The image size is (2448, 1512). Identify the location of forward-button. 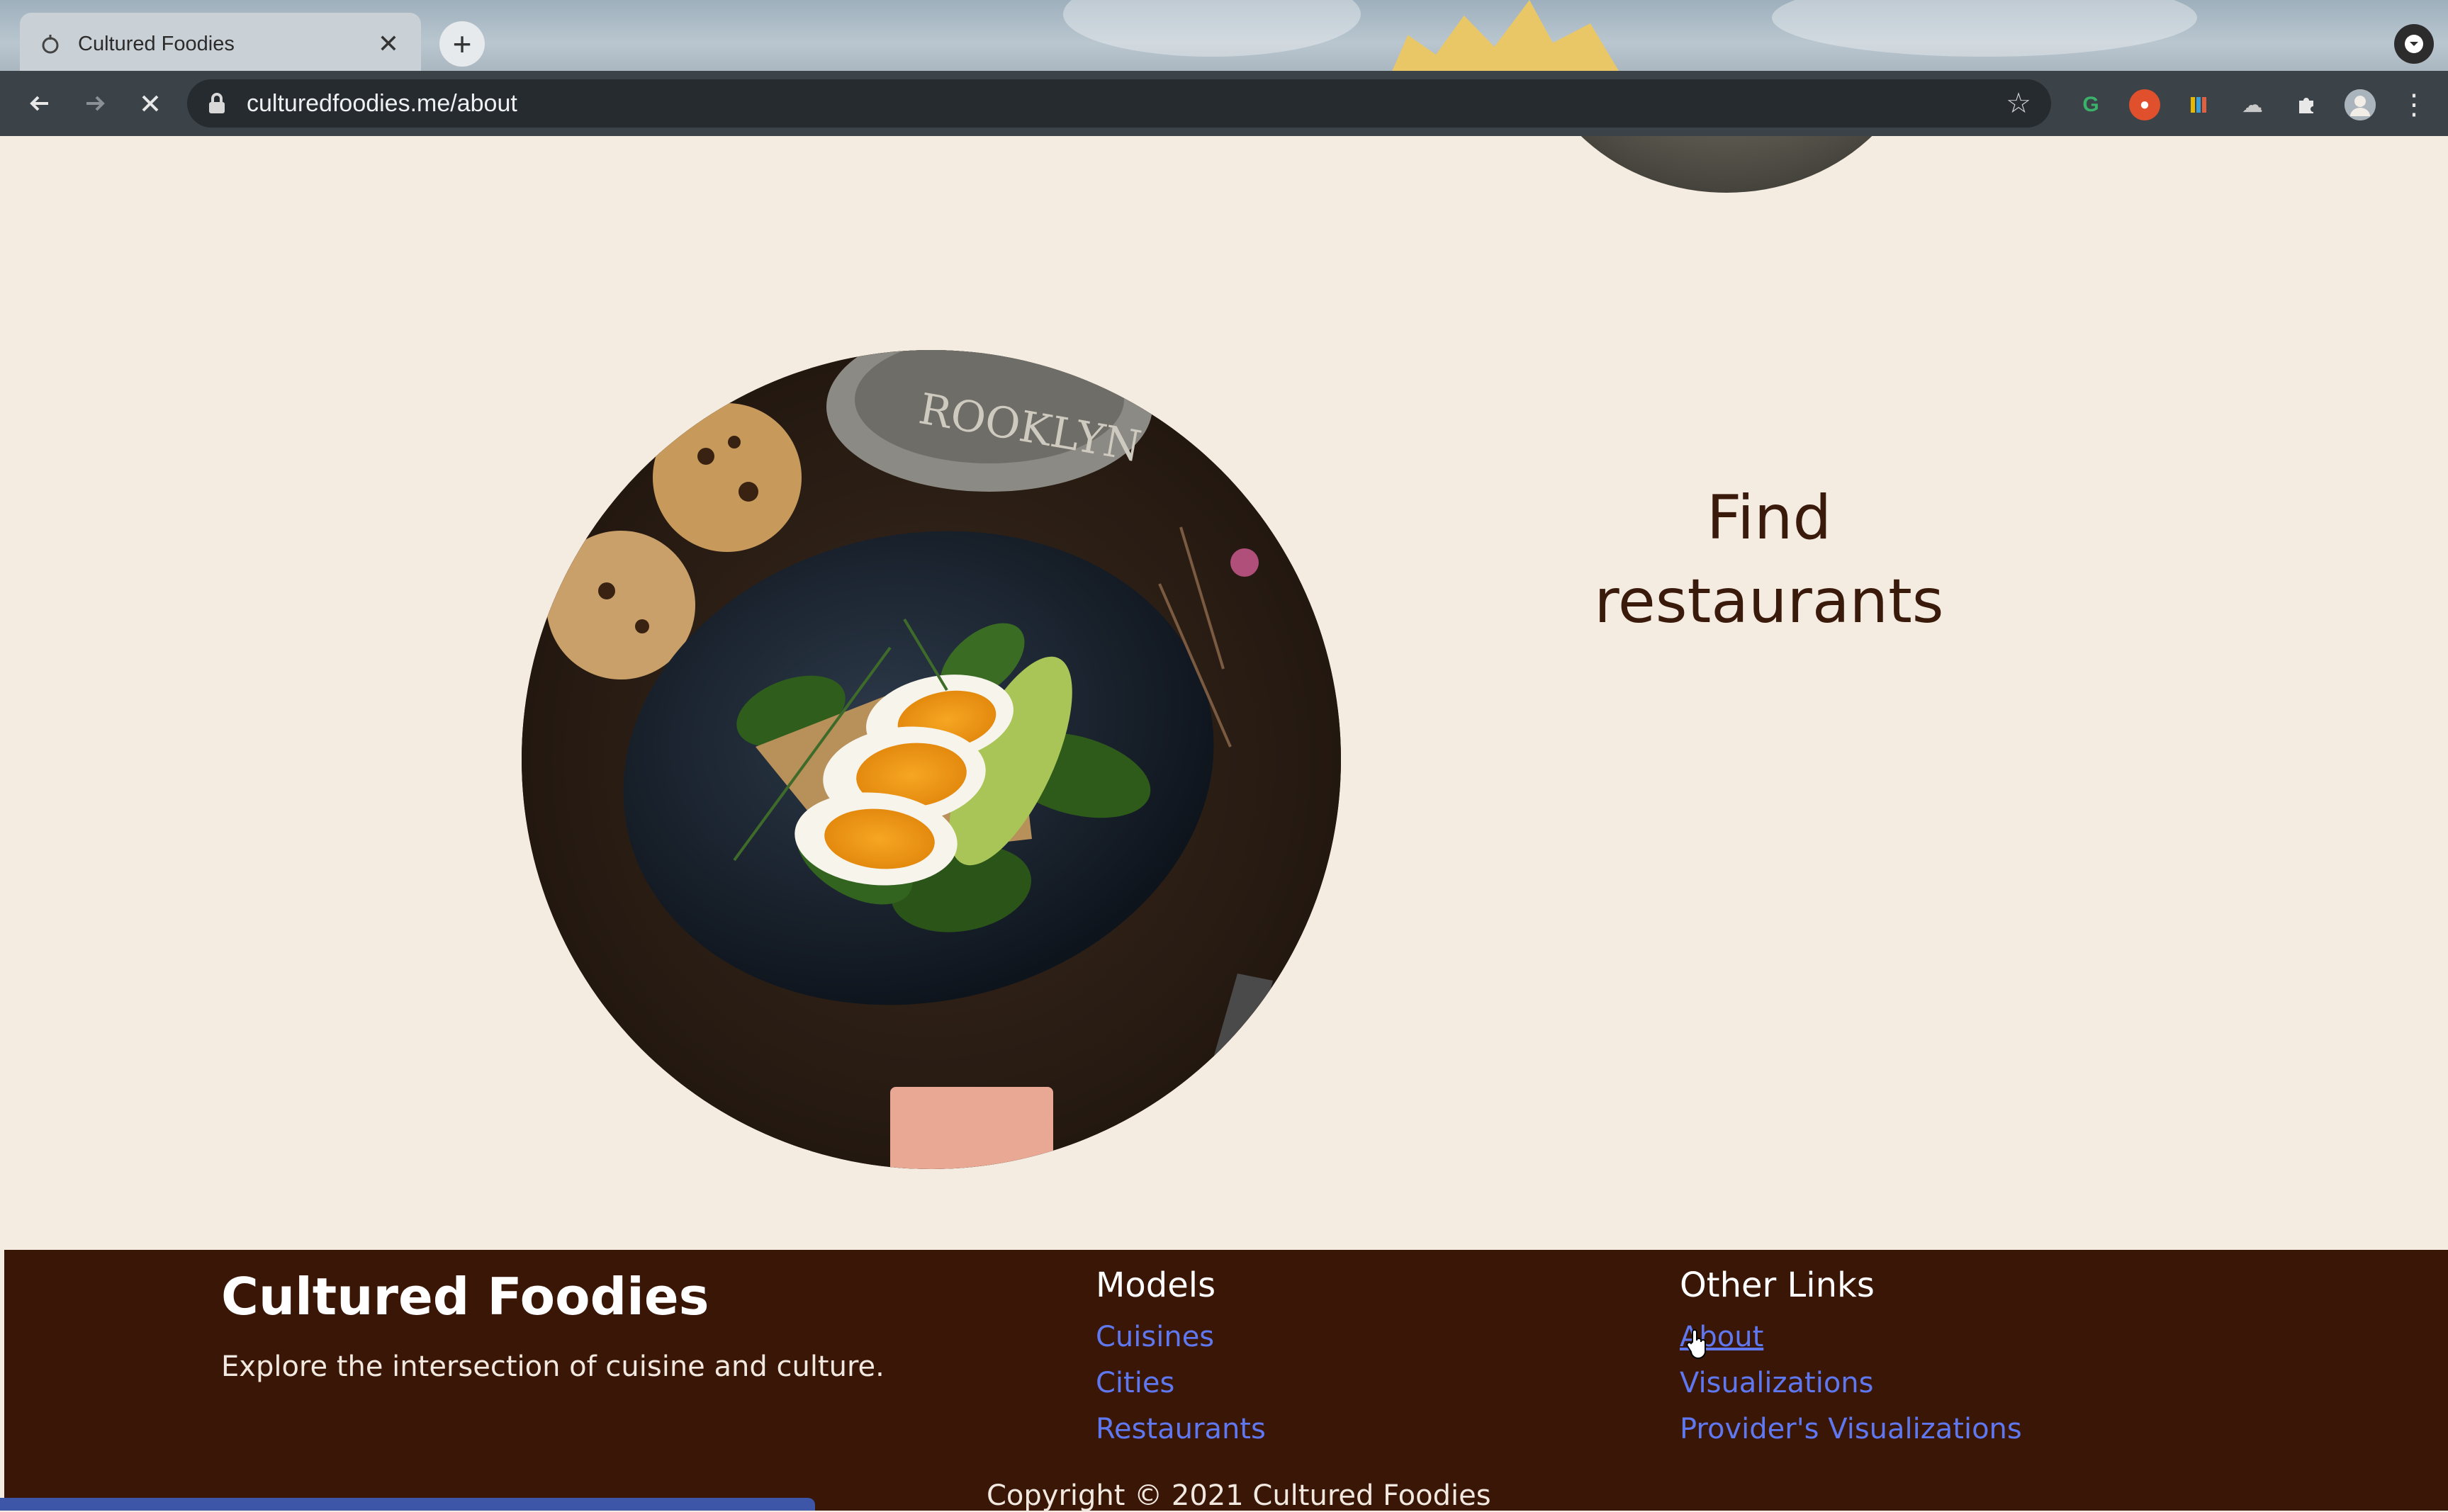
(95, 103).